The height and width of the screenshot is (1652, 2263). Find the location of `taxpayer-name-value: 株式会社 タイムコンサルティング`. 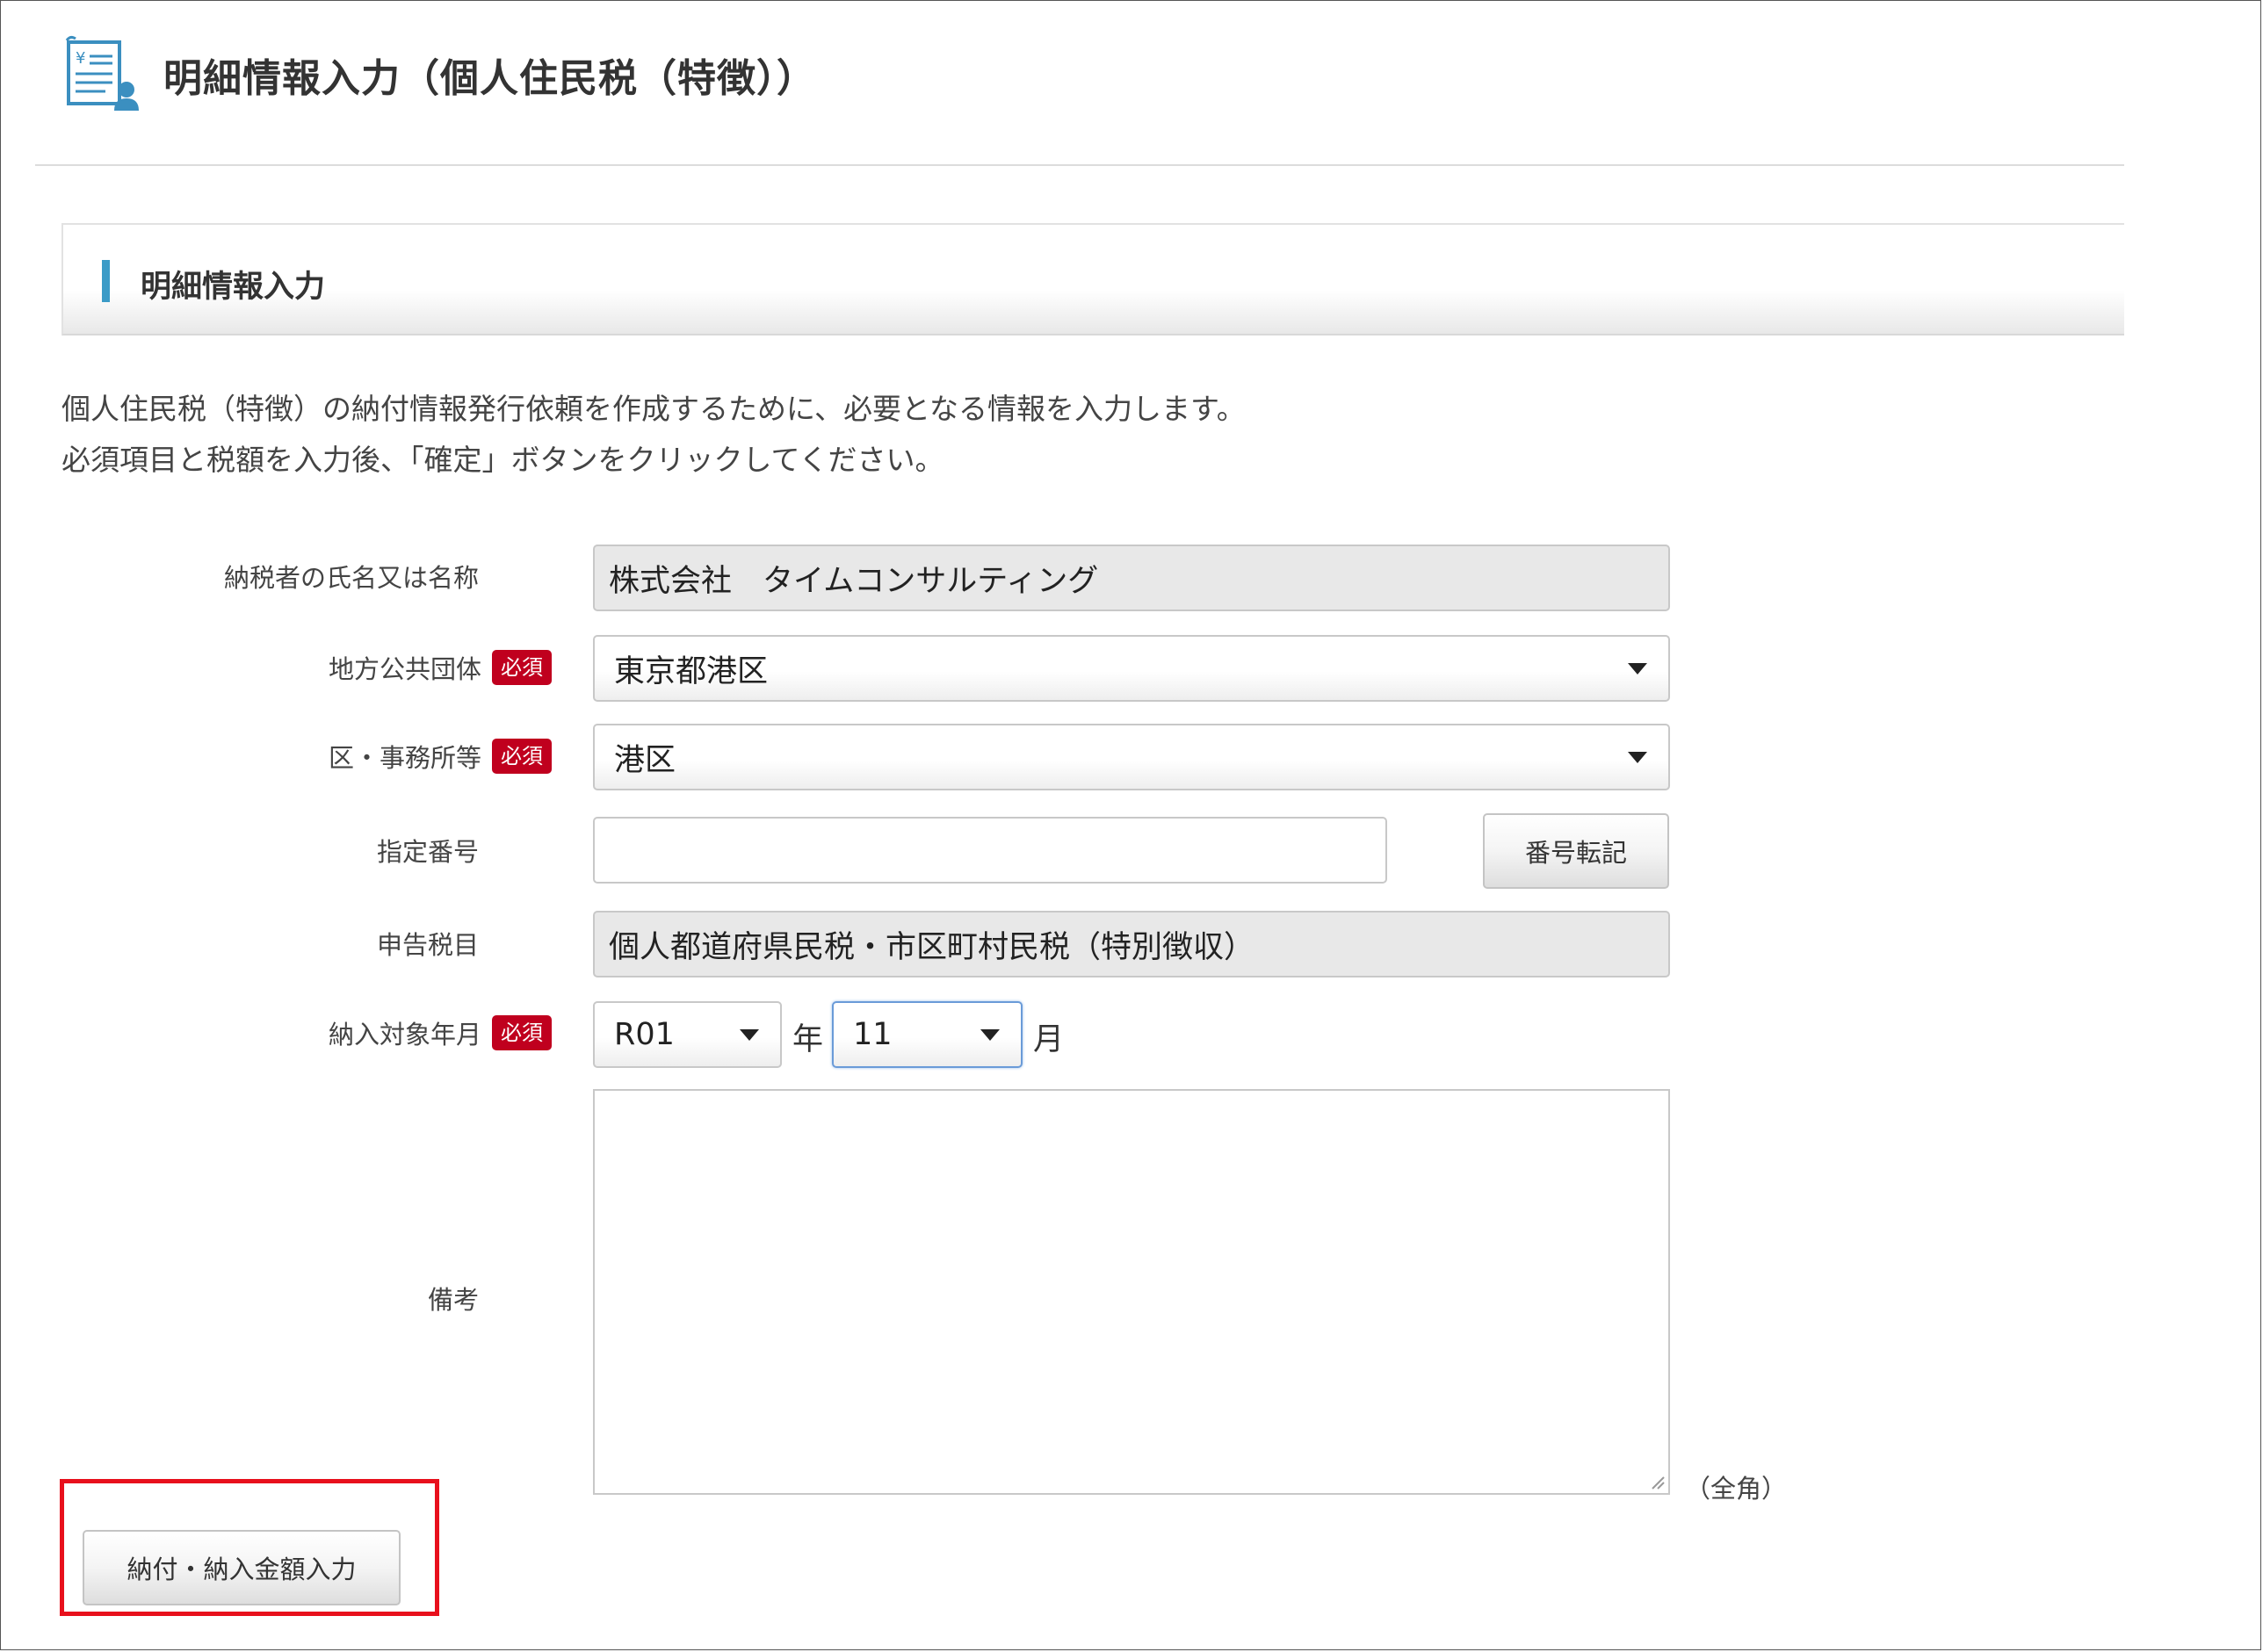

taxpayer-name-value: 株式会社 タイムコンサルティング is located at coordinates (854, 581).